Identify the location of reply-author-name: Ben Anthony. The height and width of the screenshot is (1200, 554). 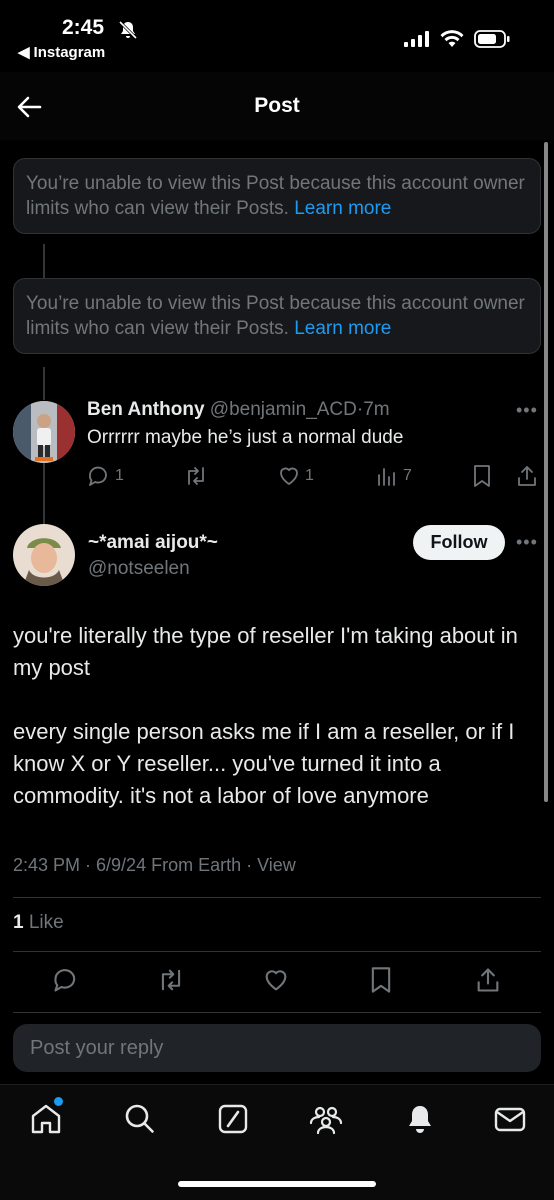
(146, 409).